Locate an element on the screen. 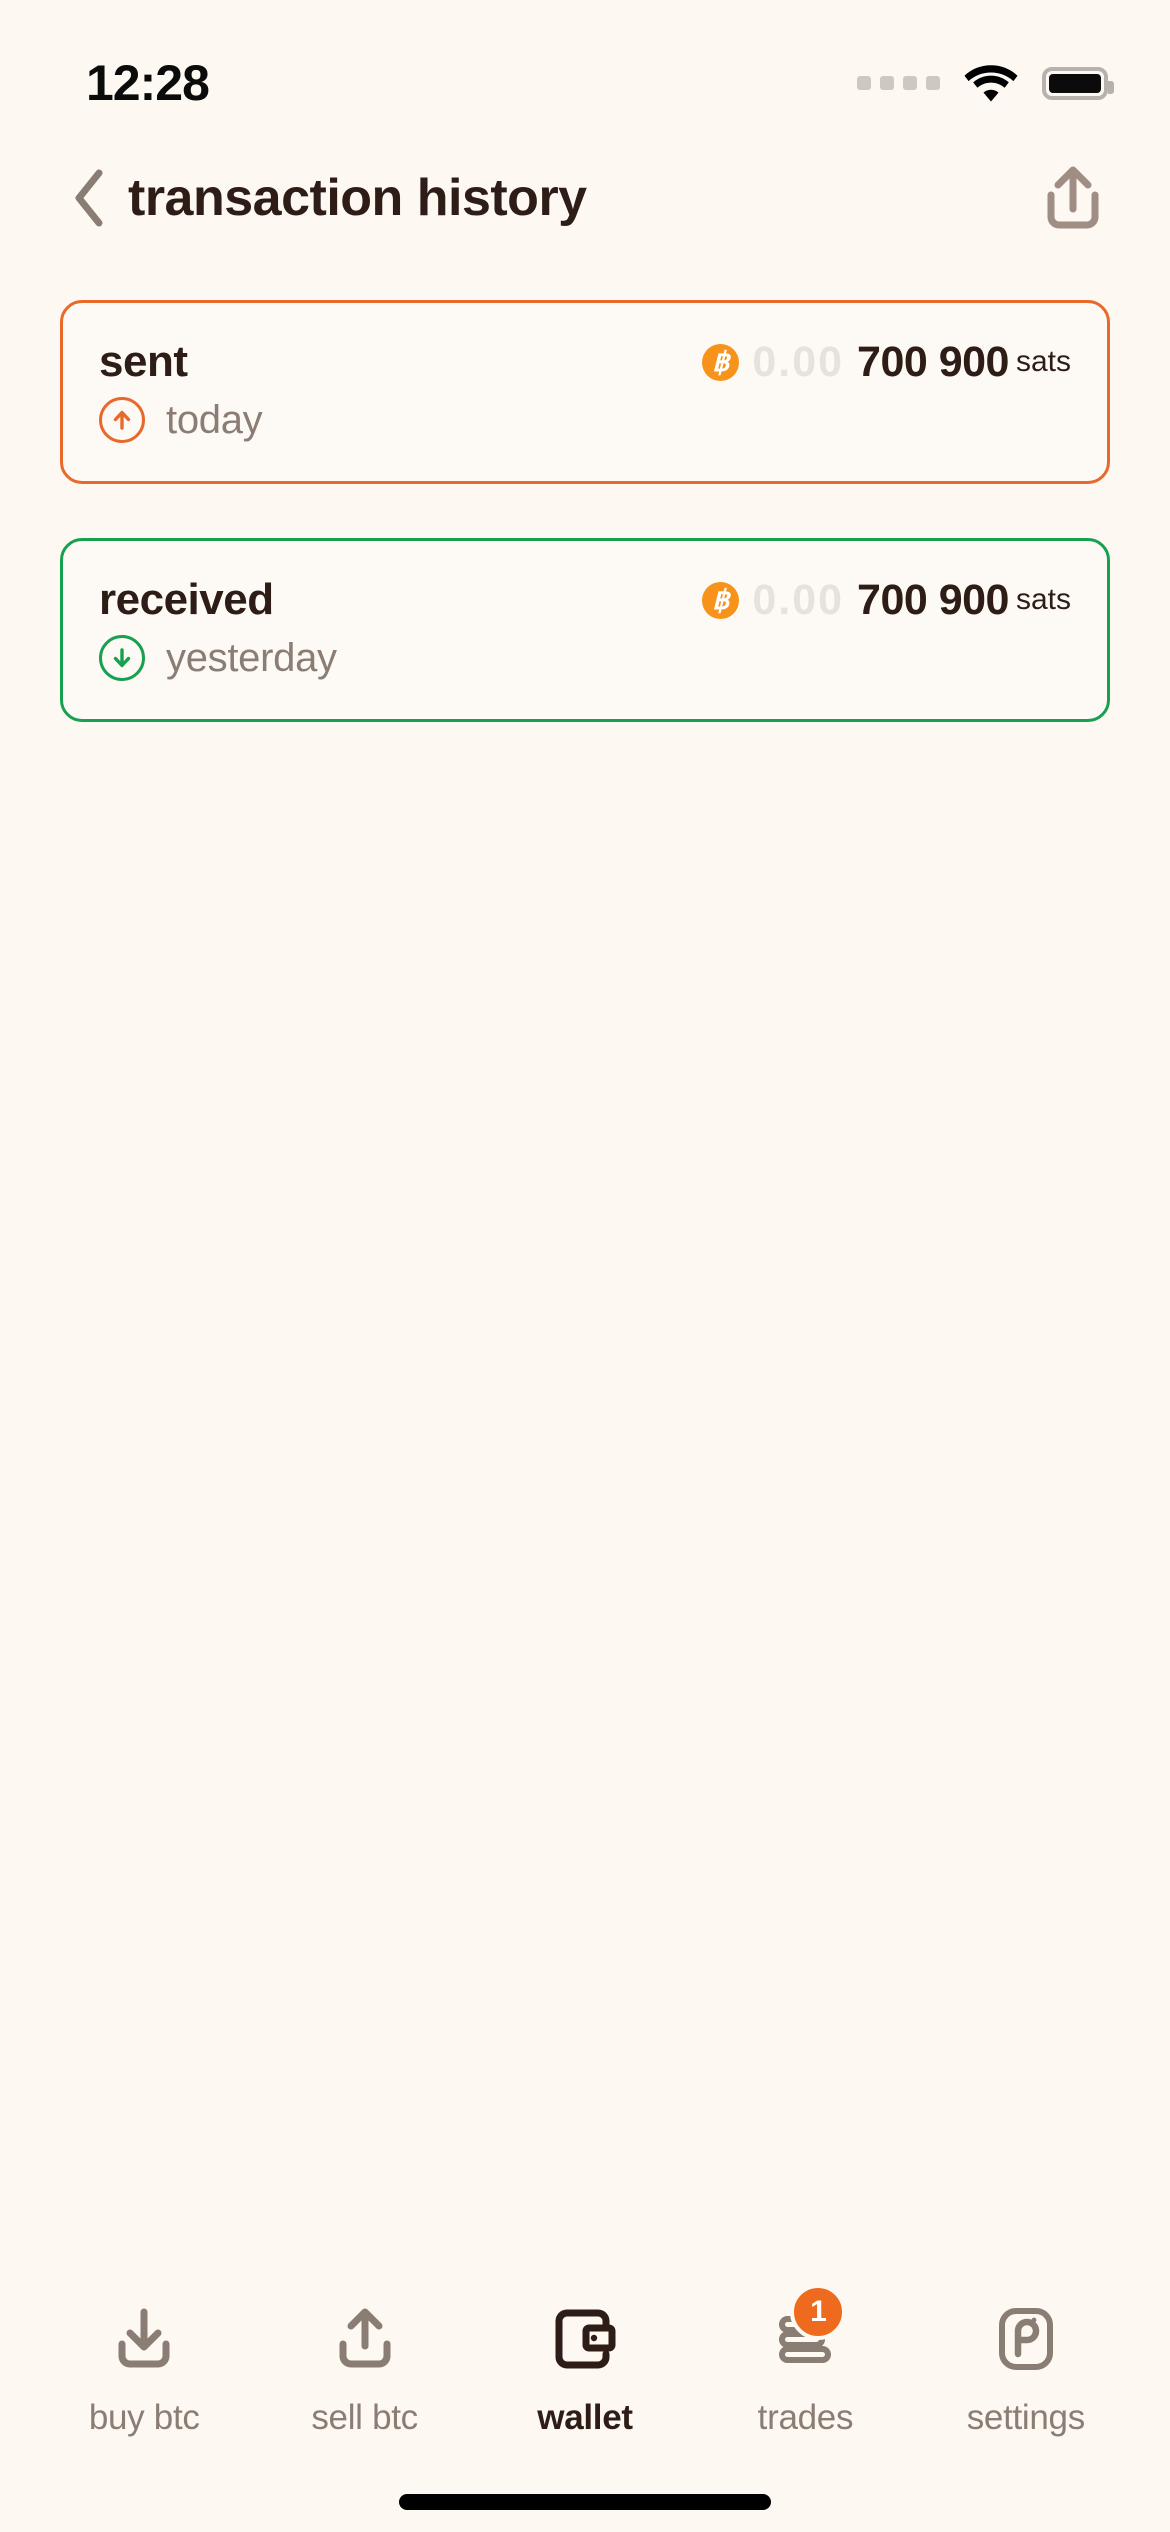 The image size is (1170, 2532). tab-label: wallet is located at coordinates (585, 2417).